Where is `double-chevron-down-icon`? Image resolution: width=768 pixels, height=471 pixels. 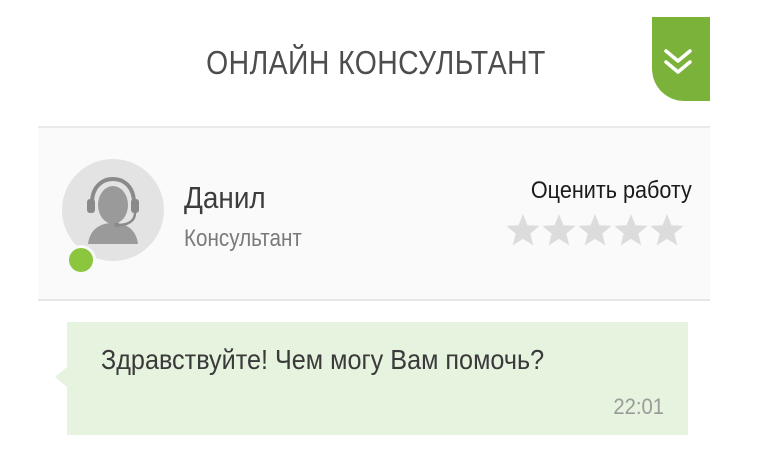 double-chevron-down-icon is located at coordinates (671, 59).